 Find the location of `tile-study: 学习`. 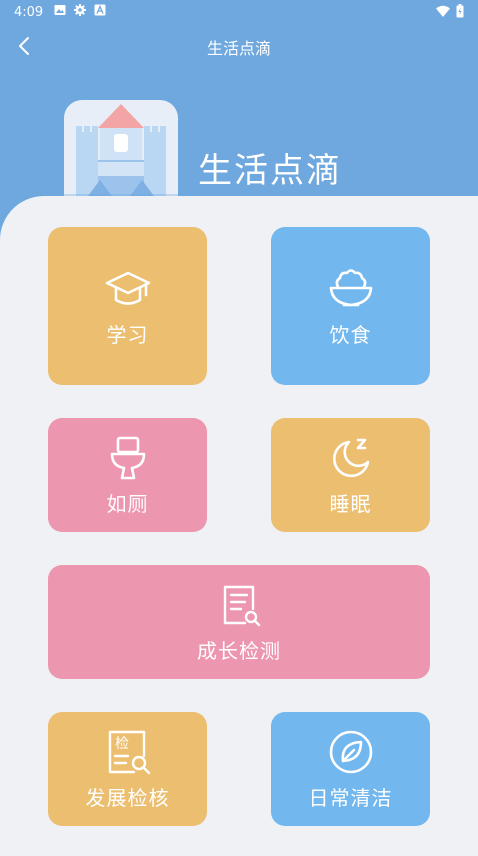

tile-study: 学习 is located at coordinates (127, 306).